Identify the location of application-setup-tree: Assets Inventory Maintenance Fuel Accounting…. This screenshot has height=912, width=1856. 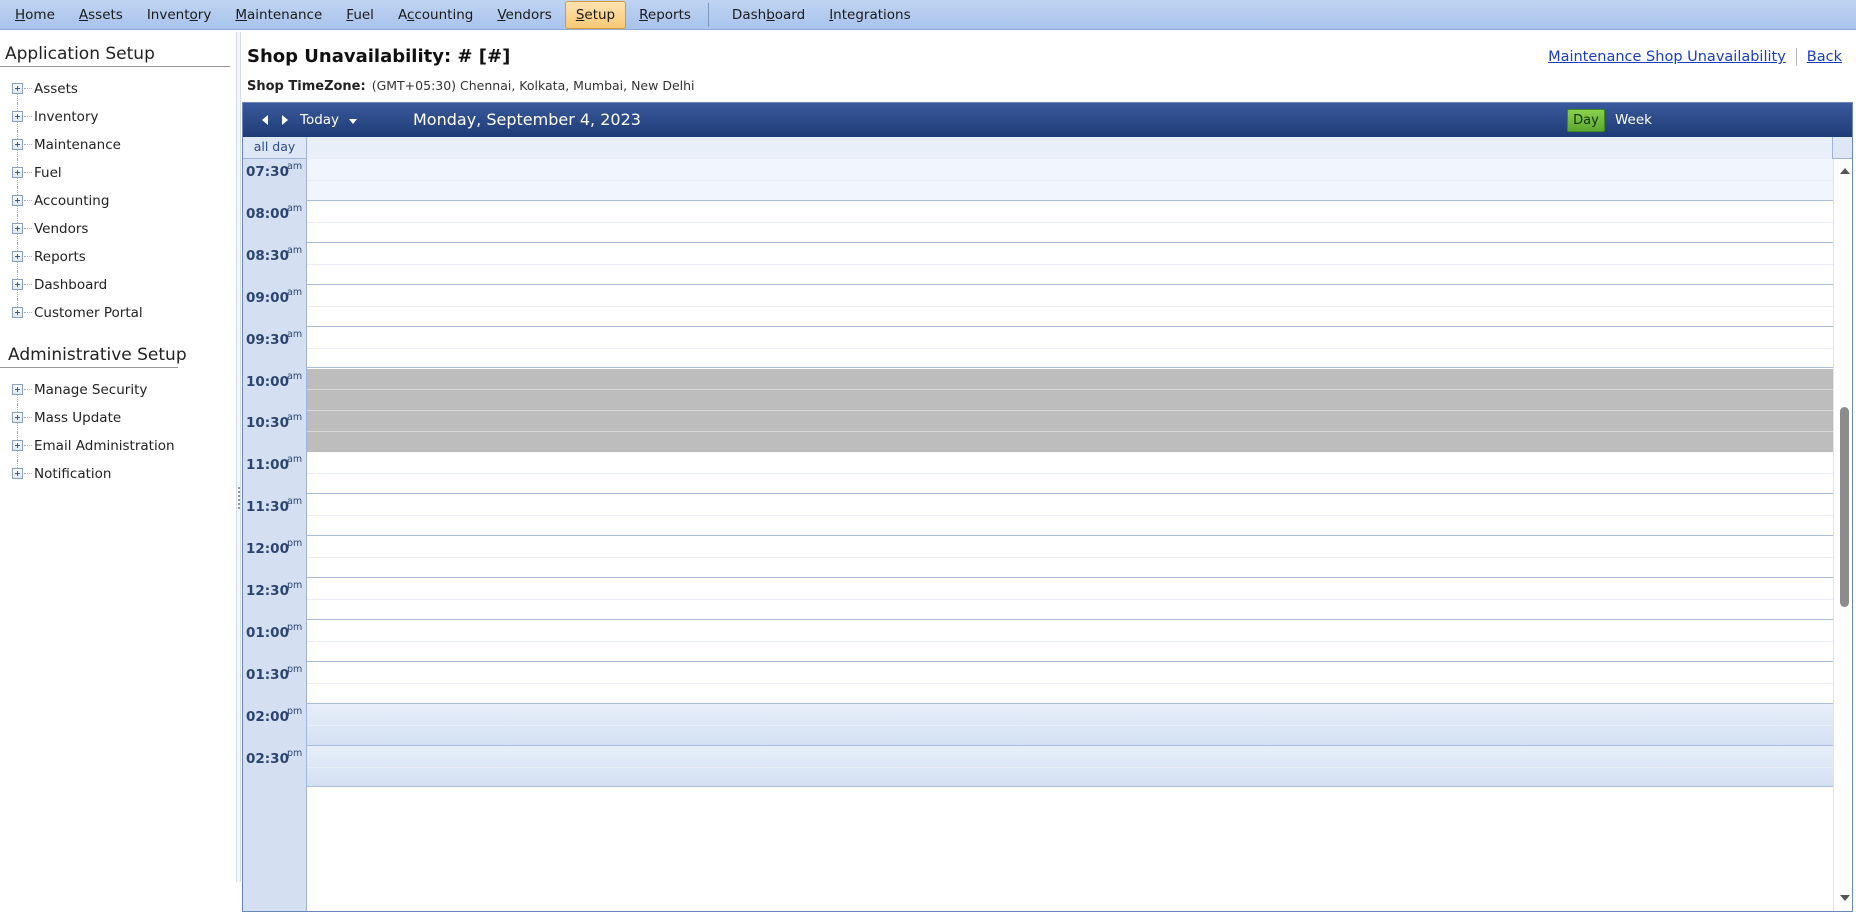
(118, 201).